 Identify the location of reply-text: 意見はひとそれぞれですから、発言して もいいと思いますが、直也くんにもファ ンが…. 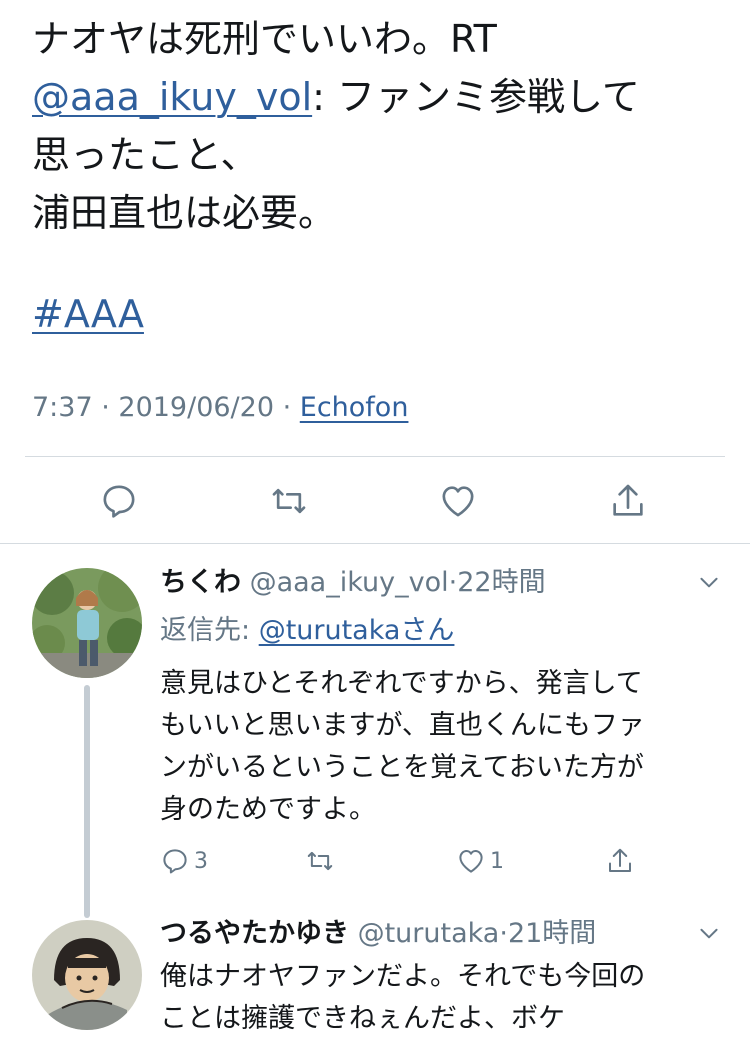
(440, 747).